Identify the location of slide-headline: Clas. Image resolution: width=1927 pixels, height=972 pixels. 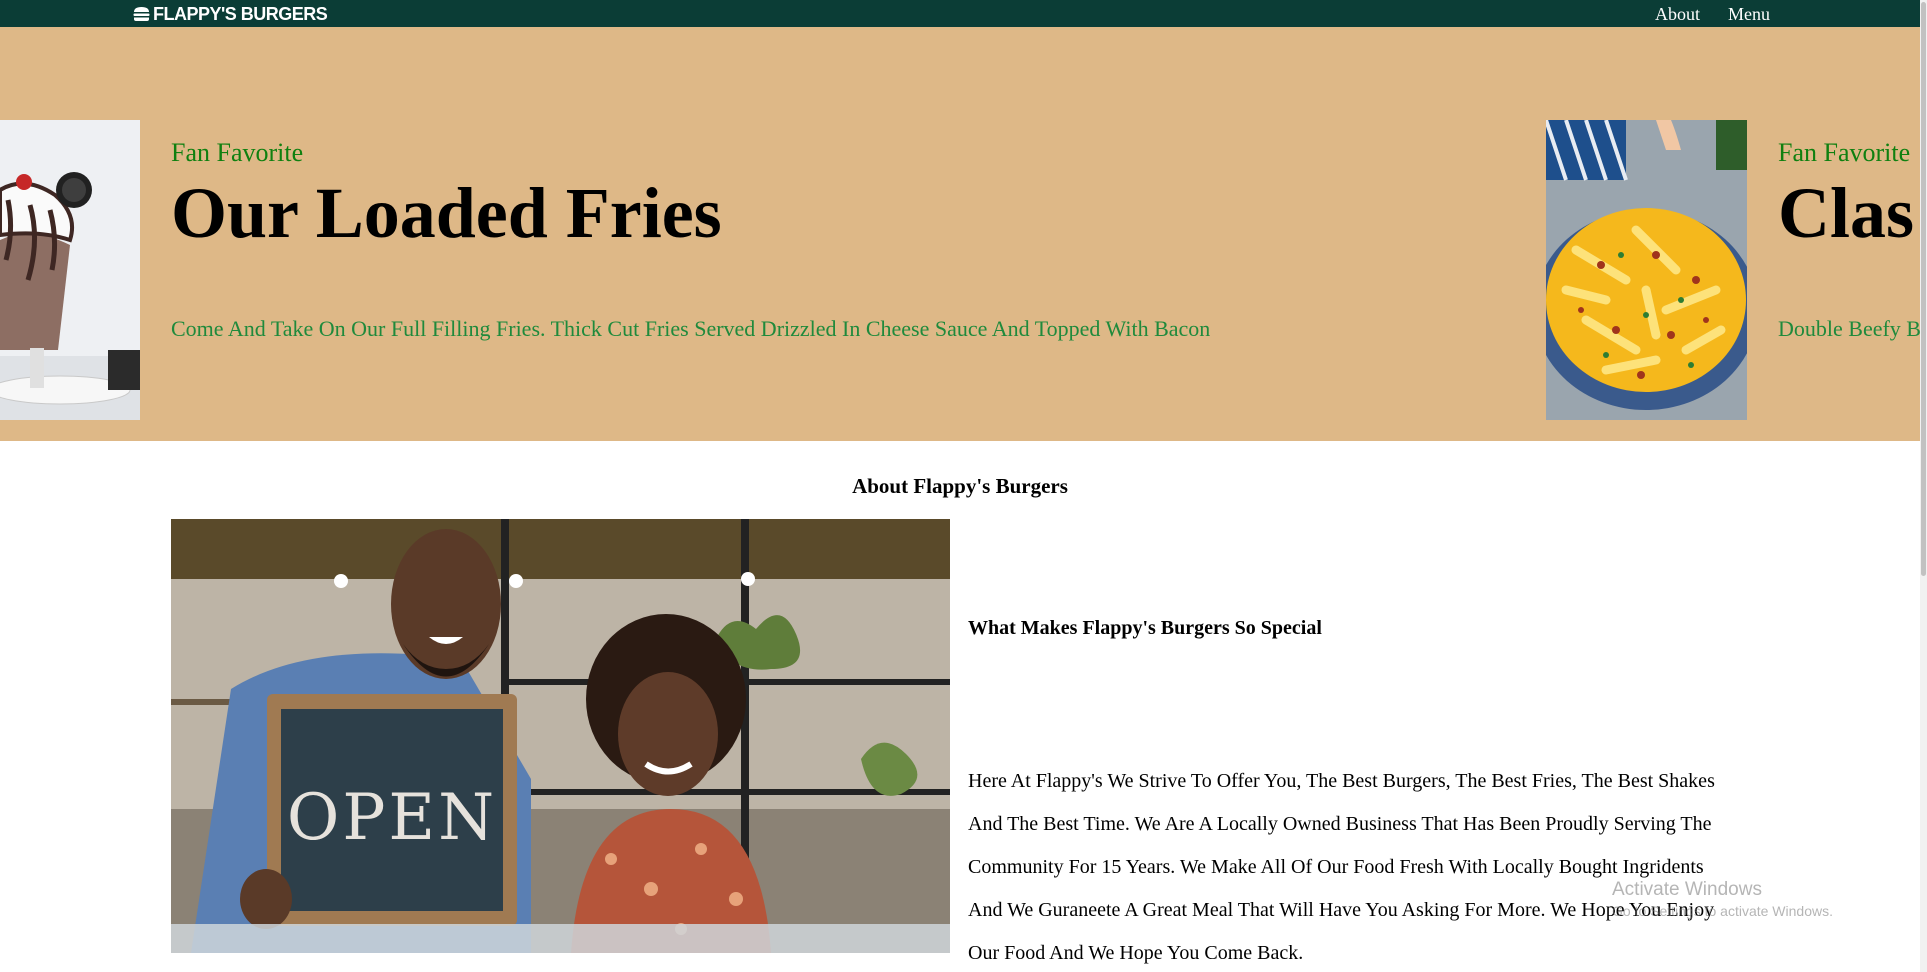
(1846, 213).